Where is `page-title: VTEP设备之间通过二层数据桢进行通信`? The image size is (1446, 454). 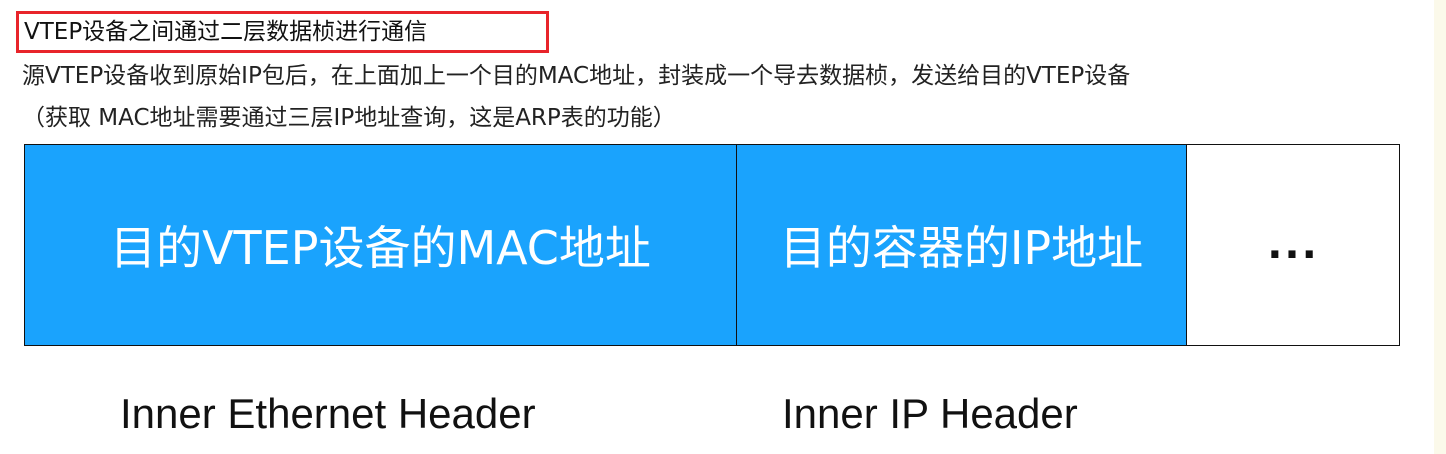 page-title: VTEP设备之间通过二层数据桢进行通信 is located at coordinates (226, 32).